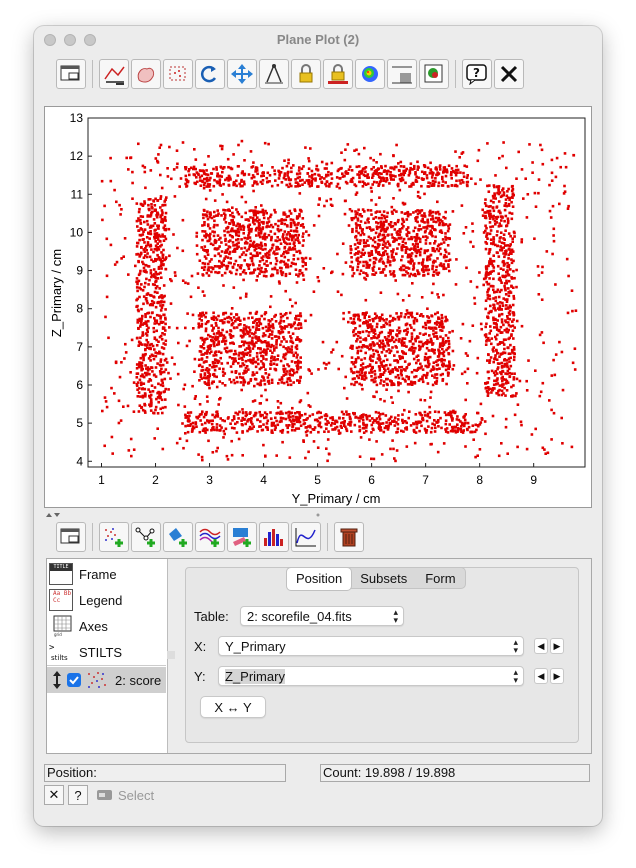 Image resolution: width=636 pixels, height=868 pixels. Describe the element at coordinates (402, 74) in the screenshot. I see `grid-button` at that location.